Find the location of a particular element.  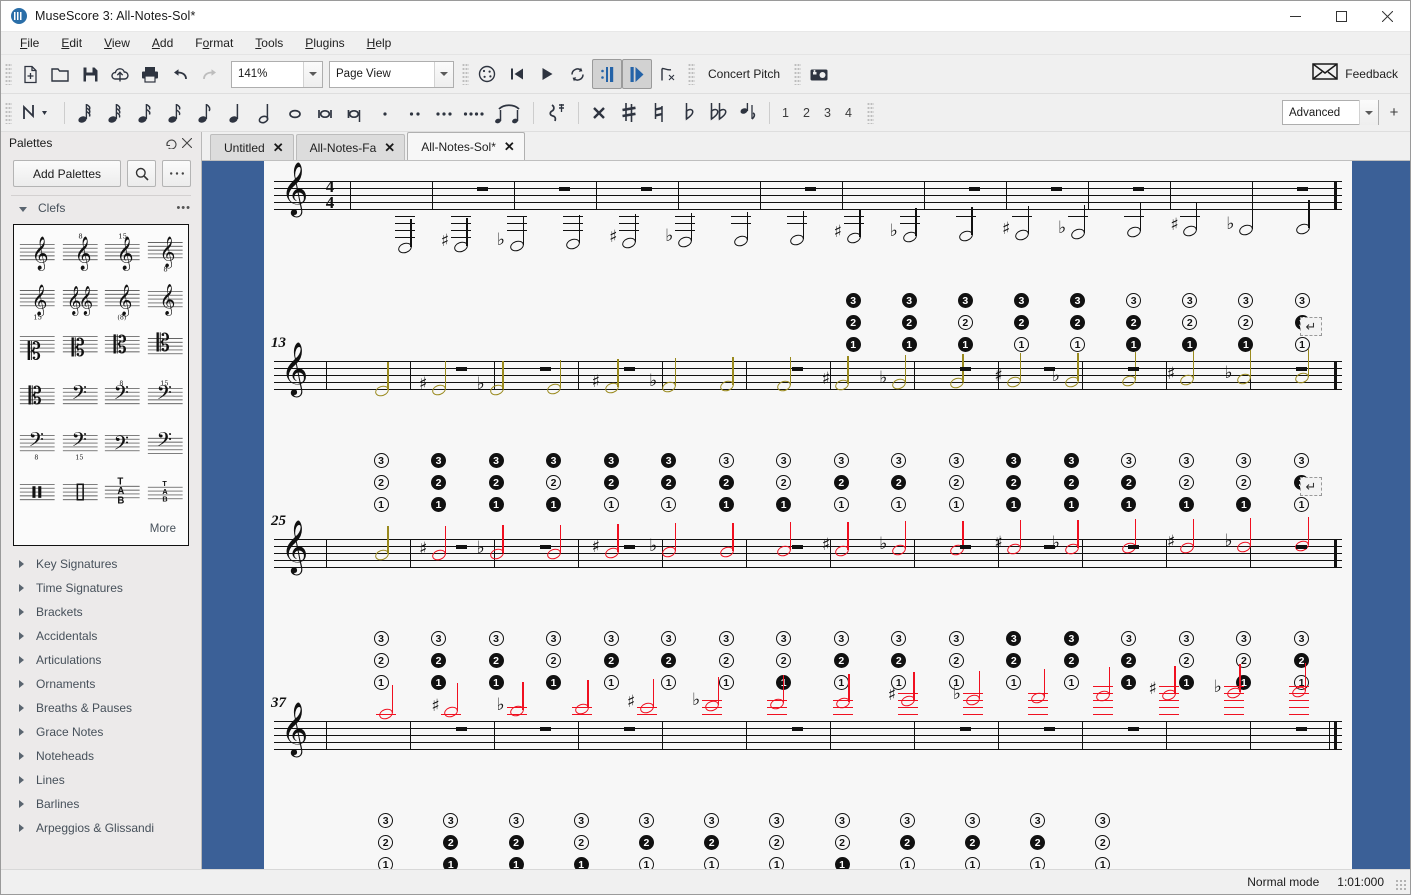

palette-cell-treble-clef: 𝄞 is located at coordinates (37, 253).